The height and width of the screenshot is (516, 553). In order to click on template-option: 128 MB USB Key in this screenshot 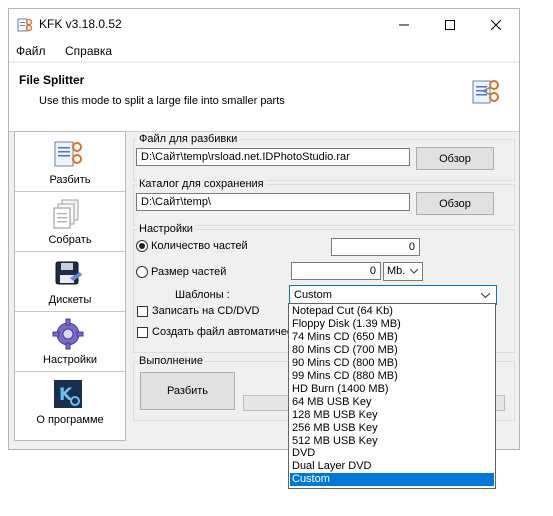, I will do `click(392, 415)`.